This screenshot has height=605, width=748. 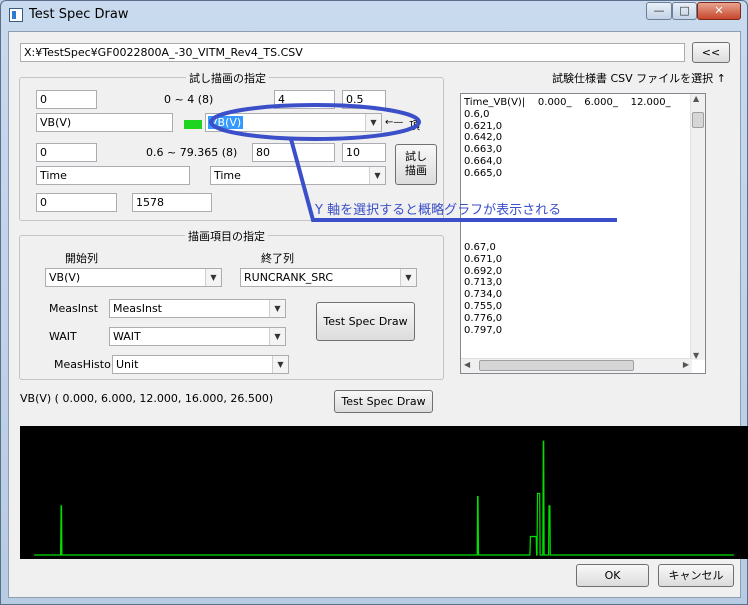 What do you see at coordinates (79, 14) in the screenshot?
I see `window-title: Test Spec Draw` at bounding box center [79, 14].